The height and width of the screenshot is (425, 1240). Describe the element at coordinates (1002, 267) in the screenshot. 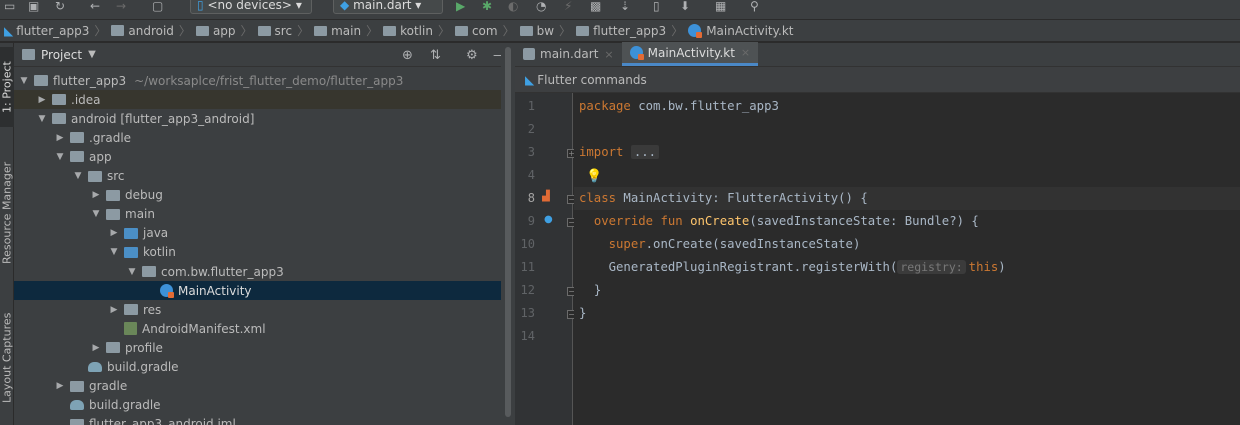

I see `code-text: )` at that location.